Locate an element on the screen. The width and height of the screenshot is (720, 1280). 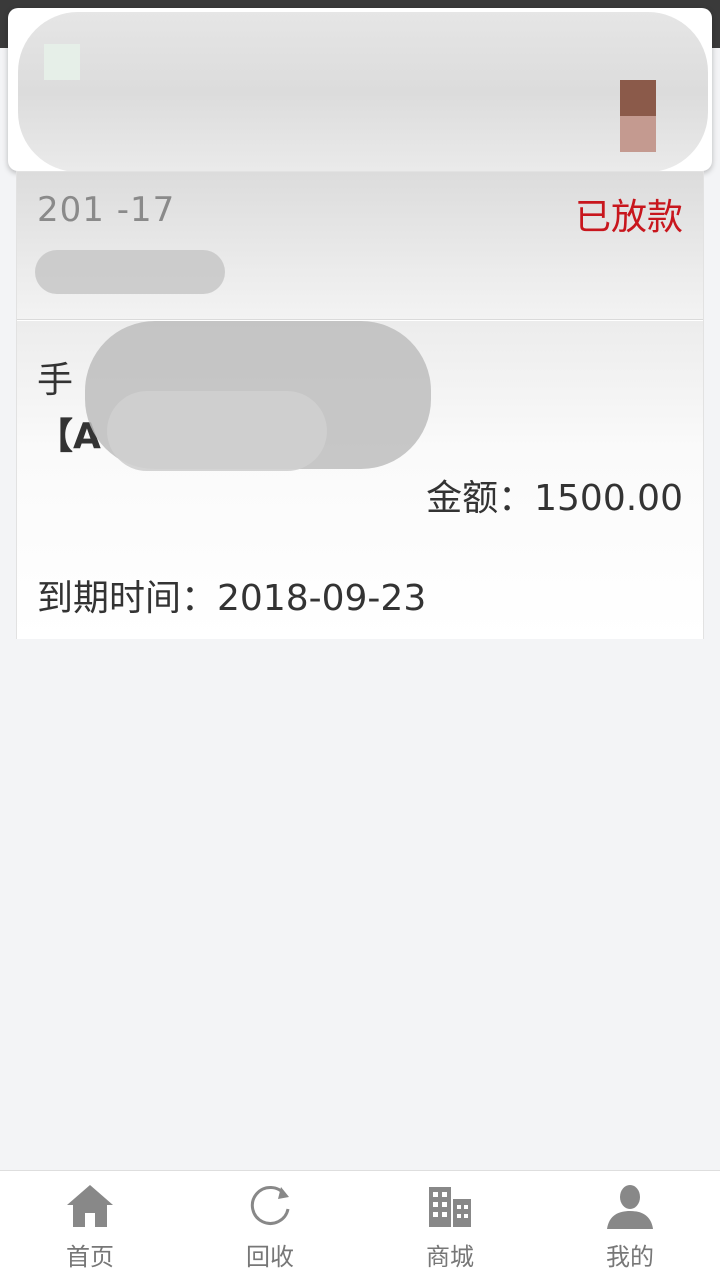
user-icon is located at coordinates (630, 1207).